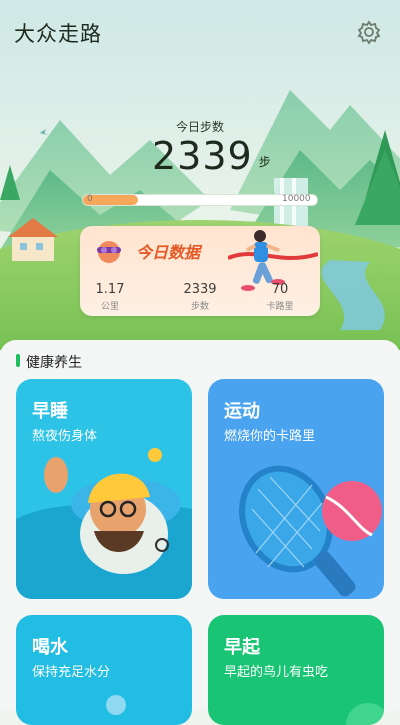  Describe the element at coordinates (310, 531) in the screenshot. I see `tennis-racket-illustration` at that location.